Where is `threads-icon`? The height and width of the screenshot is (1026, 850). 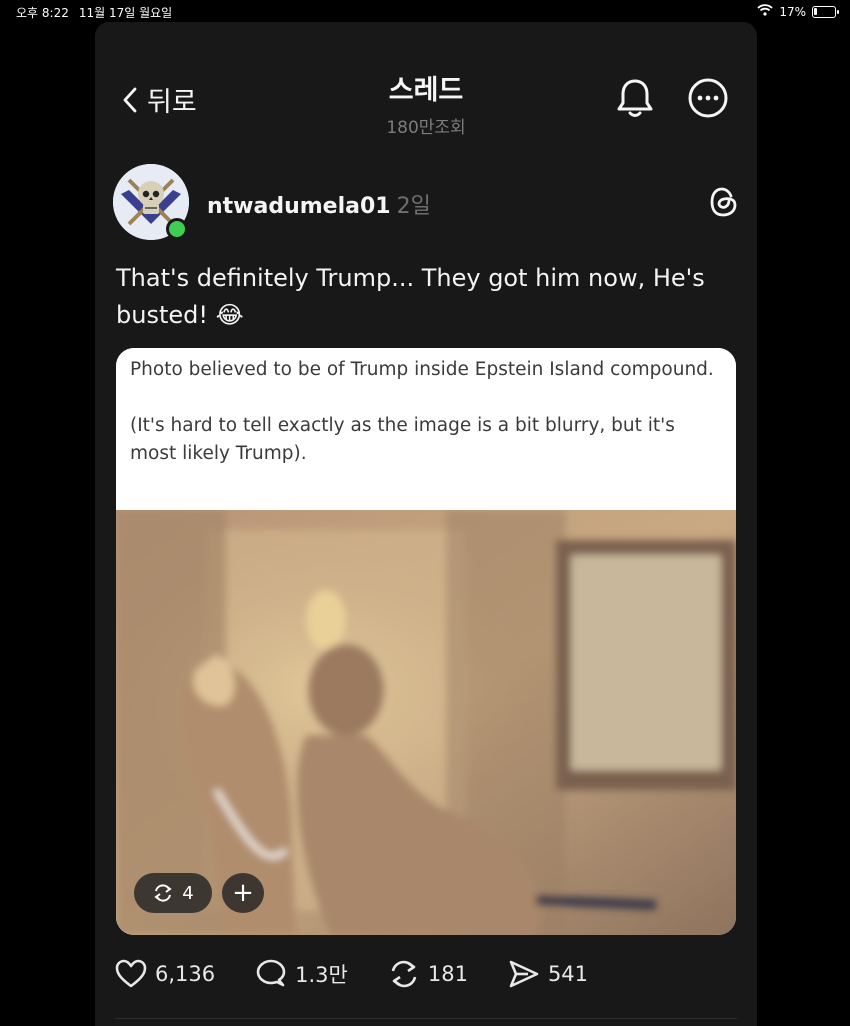 threads-icon is located at coordinates (723, 202).